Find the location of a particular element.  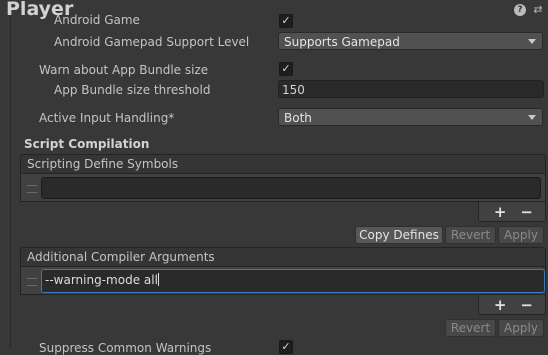

android-game-label: Android Game is located at coordinates (97, 20).